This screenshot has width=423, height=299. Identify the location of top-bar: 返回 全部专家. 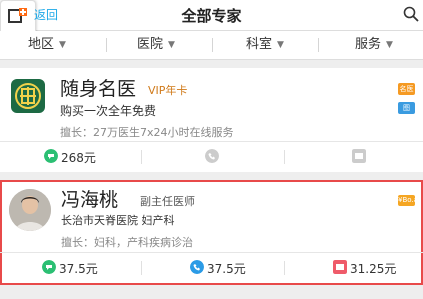
(211, 18).